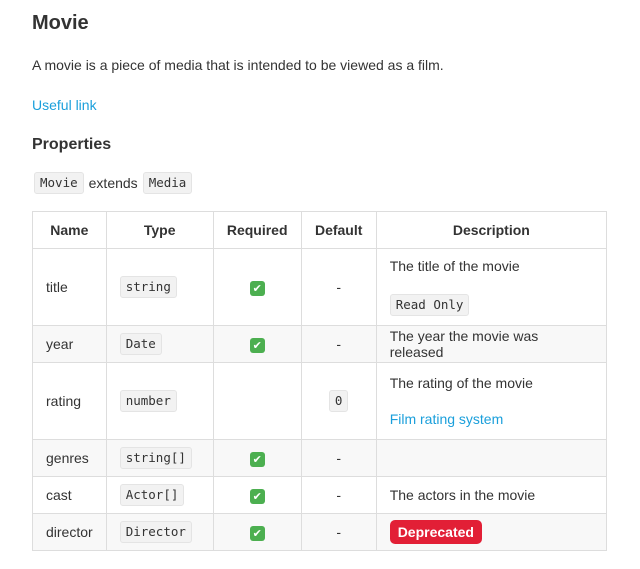 This screenshot has height=569, width=640. I want to click on default-value-code: 0, so click(338, 401).